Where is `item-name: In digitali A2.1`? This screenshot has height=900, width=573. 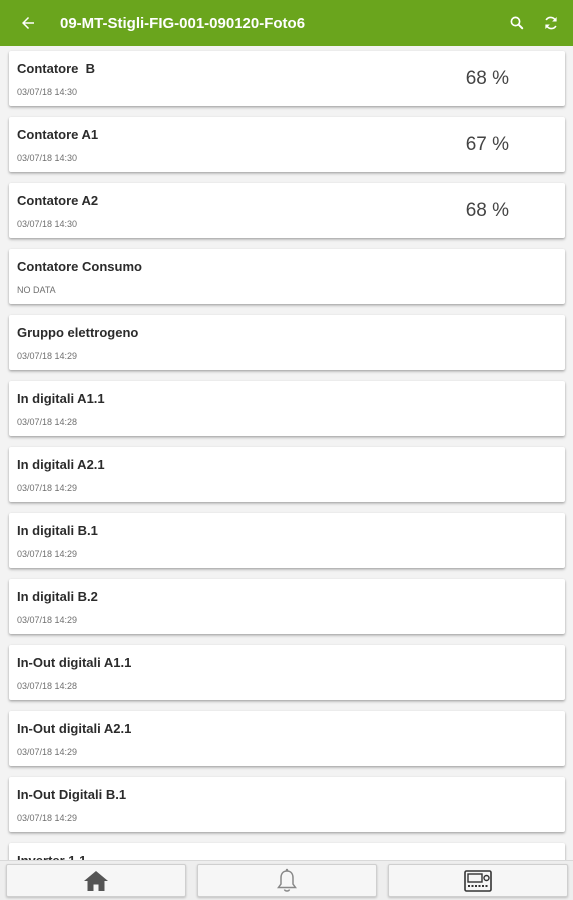
item-name: In digitali A2.1 is located at coordinates (61, 464).